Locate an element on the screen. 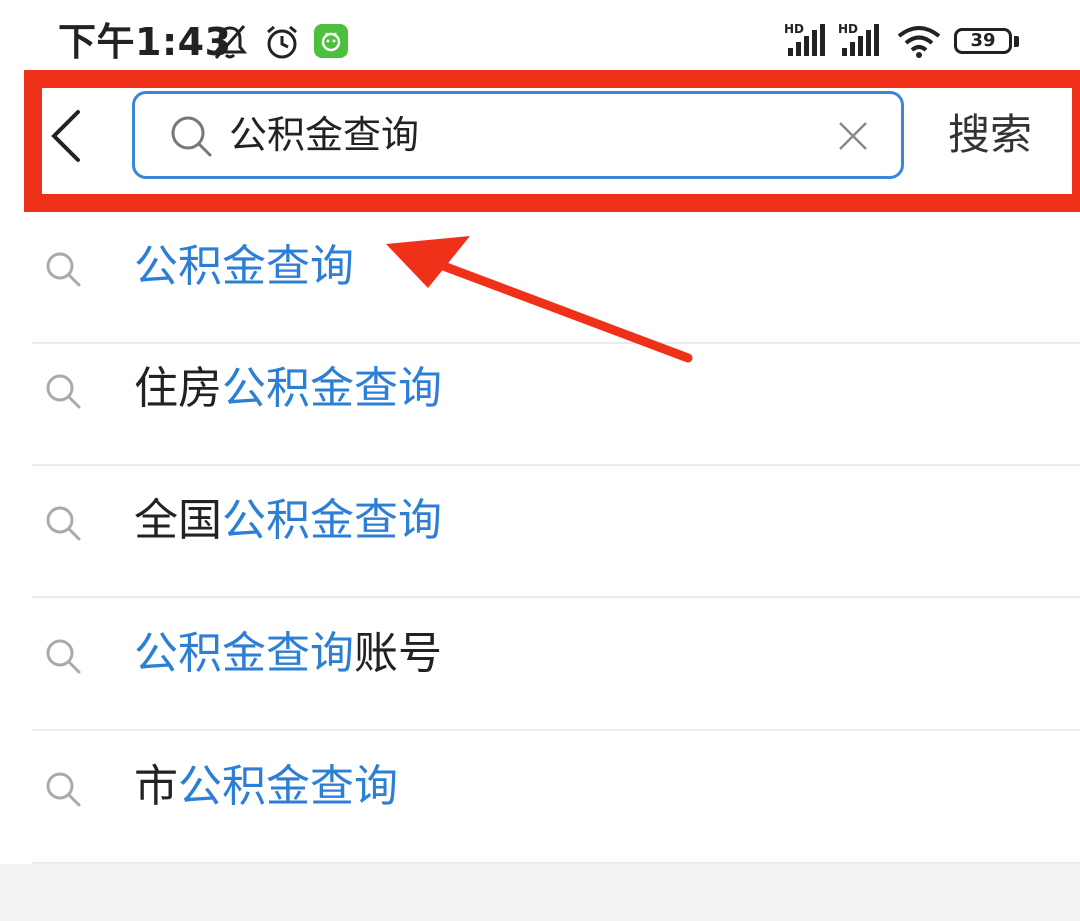 The height and width of the screenshot is (921, 1080). search-input: 公积金查询 is located at coordinates (518, 135).